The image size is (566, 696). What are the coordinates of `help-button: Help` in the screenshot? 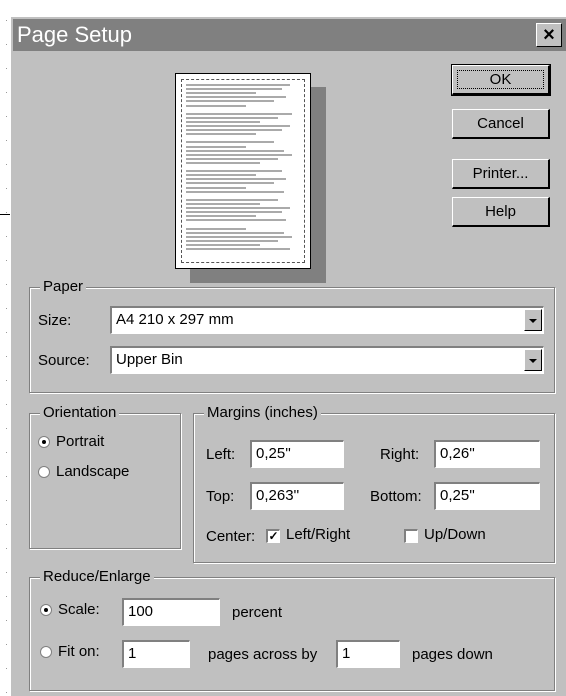 It's located at (501, 212).